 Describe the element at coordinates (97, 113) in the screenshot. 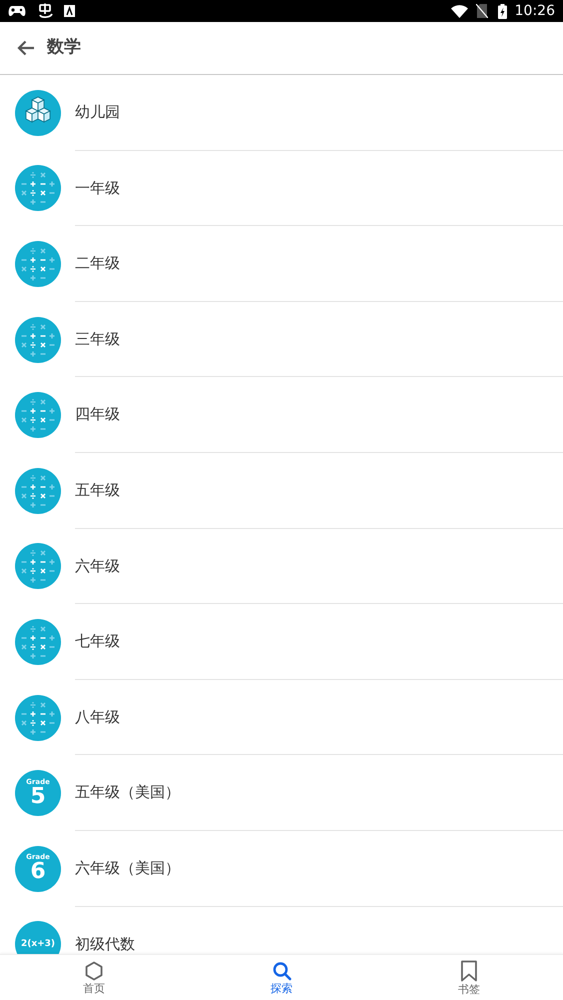

I see `subject-label: 幼儿园` at that location.